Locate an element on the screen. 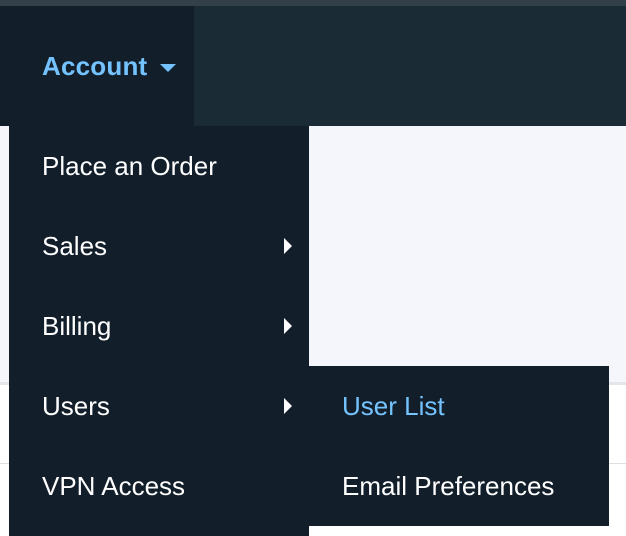 Image resolution: width=626 pixels, height=536 pixels. menu-item-label: Sales is located at coordinates (75, 245).